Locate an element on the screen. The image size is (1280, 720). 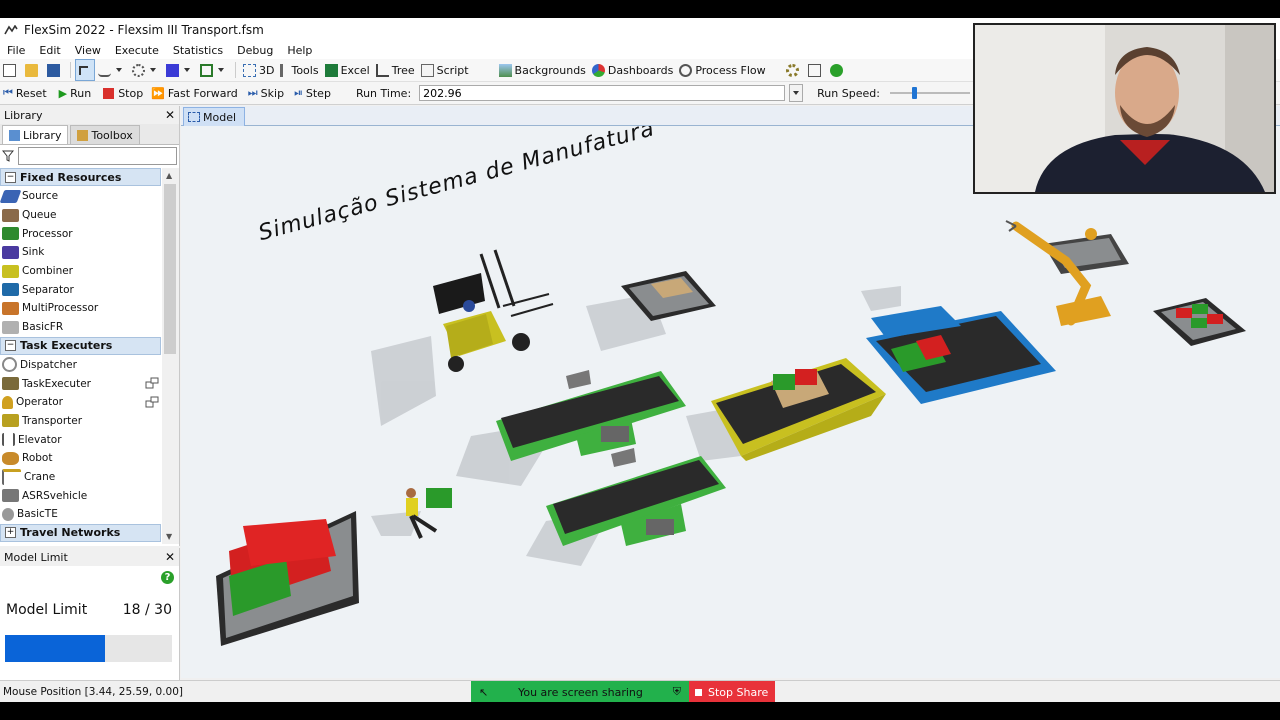
tree-button: Tree is located at coordinates (395, 70).